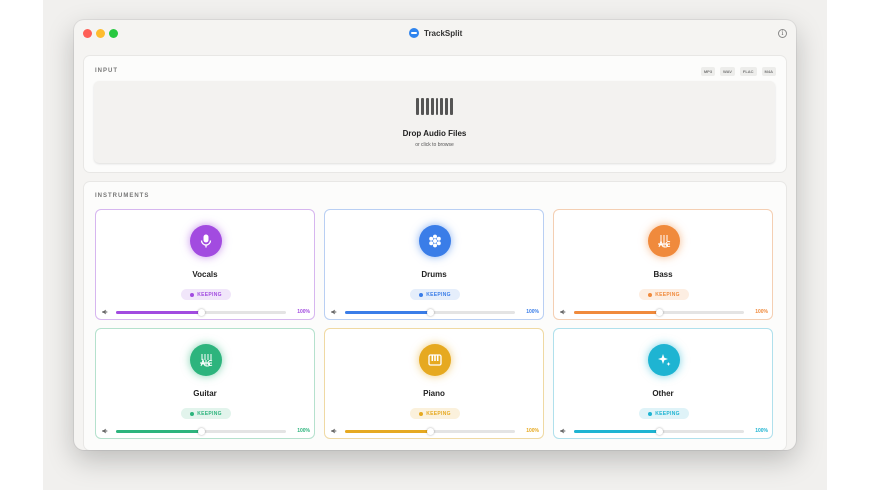 This screenshot has height=490, width=870. Describe the element at coordinates (435, 241) in the screenshot. I see `drum-icon` at that location.